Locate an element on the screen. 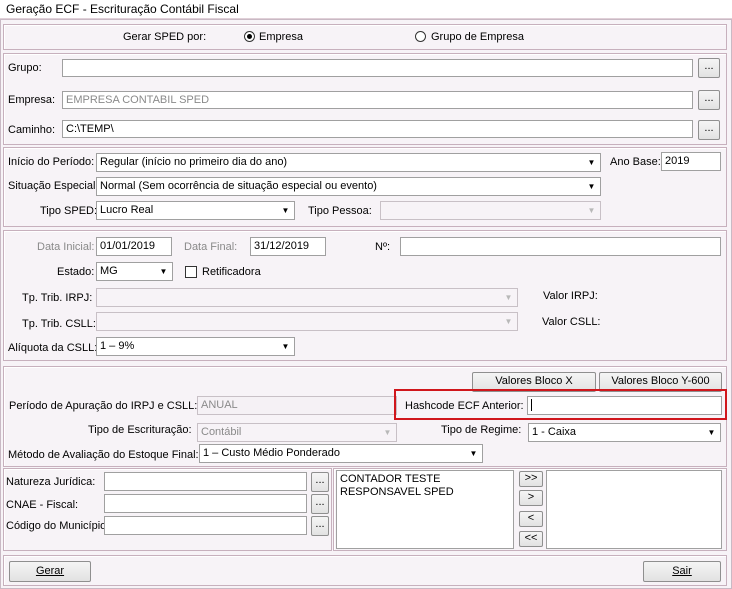  sair-button: Sair is located at coordinates (682, 571).